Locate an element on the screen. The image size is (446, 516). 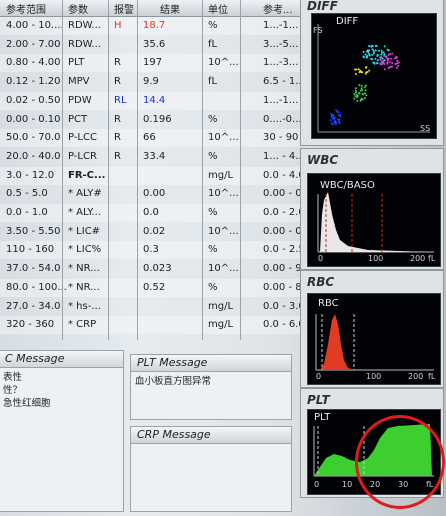
cell-result: 18.7 is located at coordinates (154, 25).